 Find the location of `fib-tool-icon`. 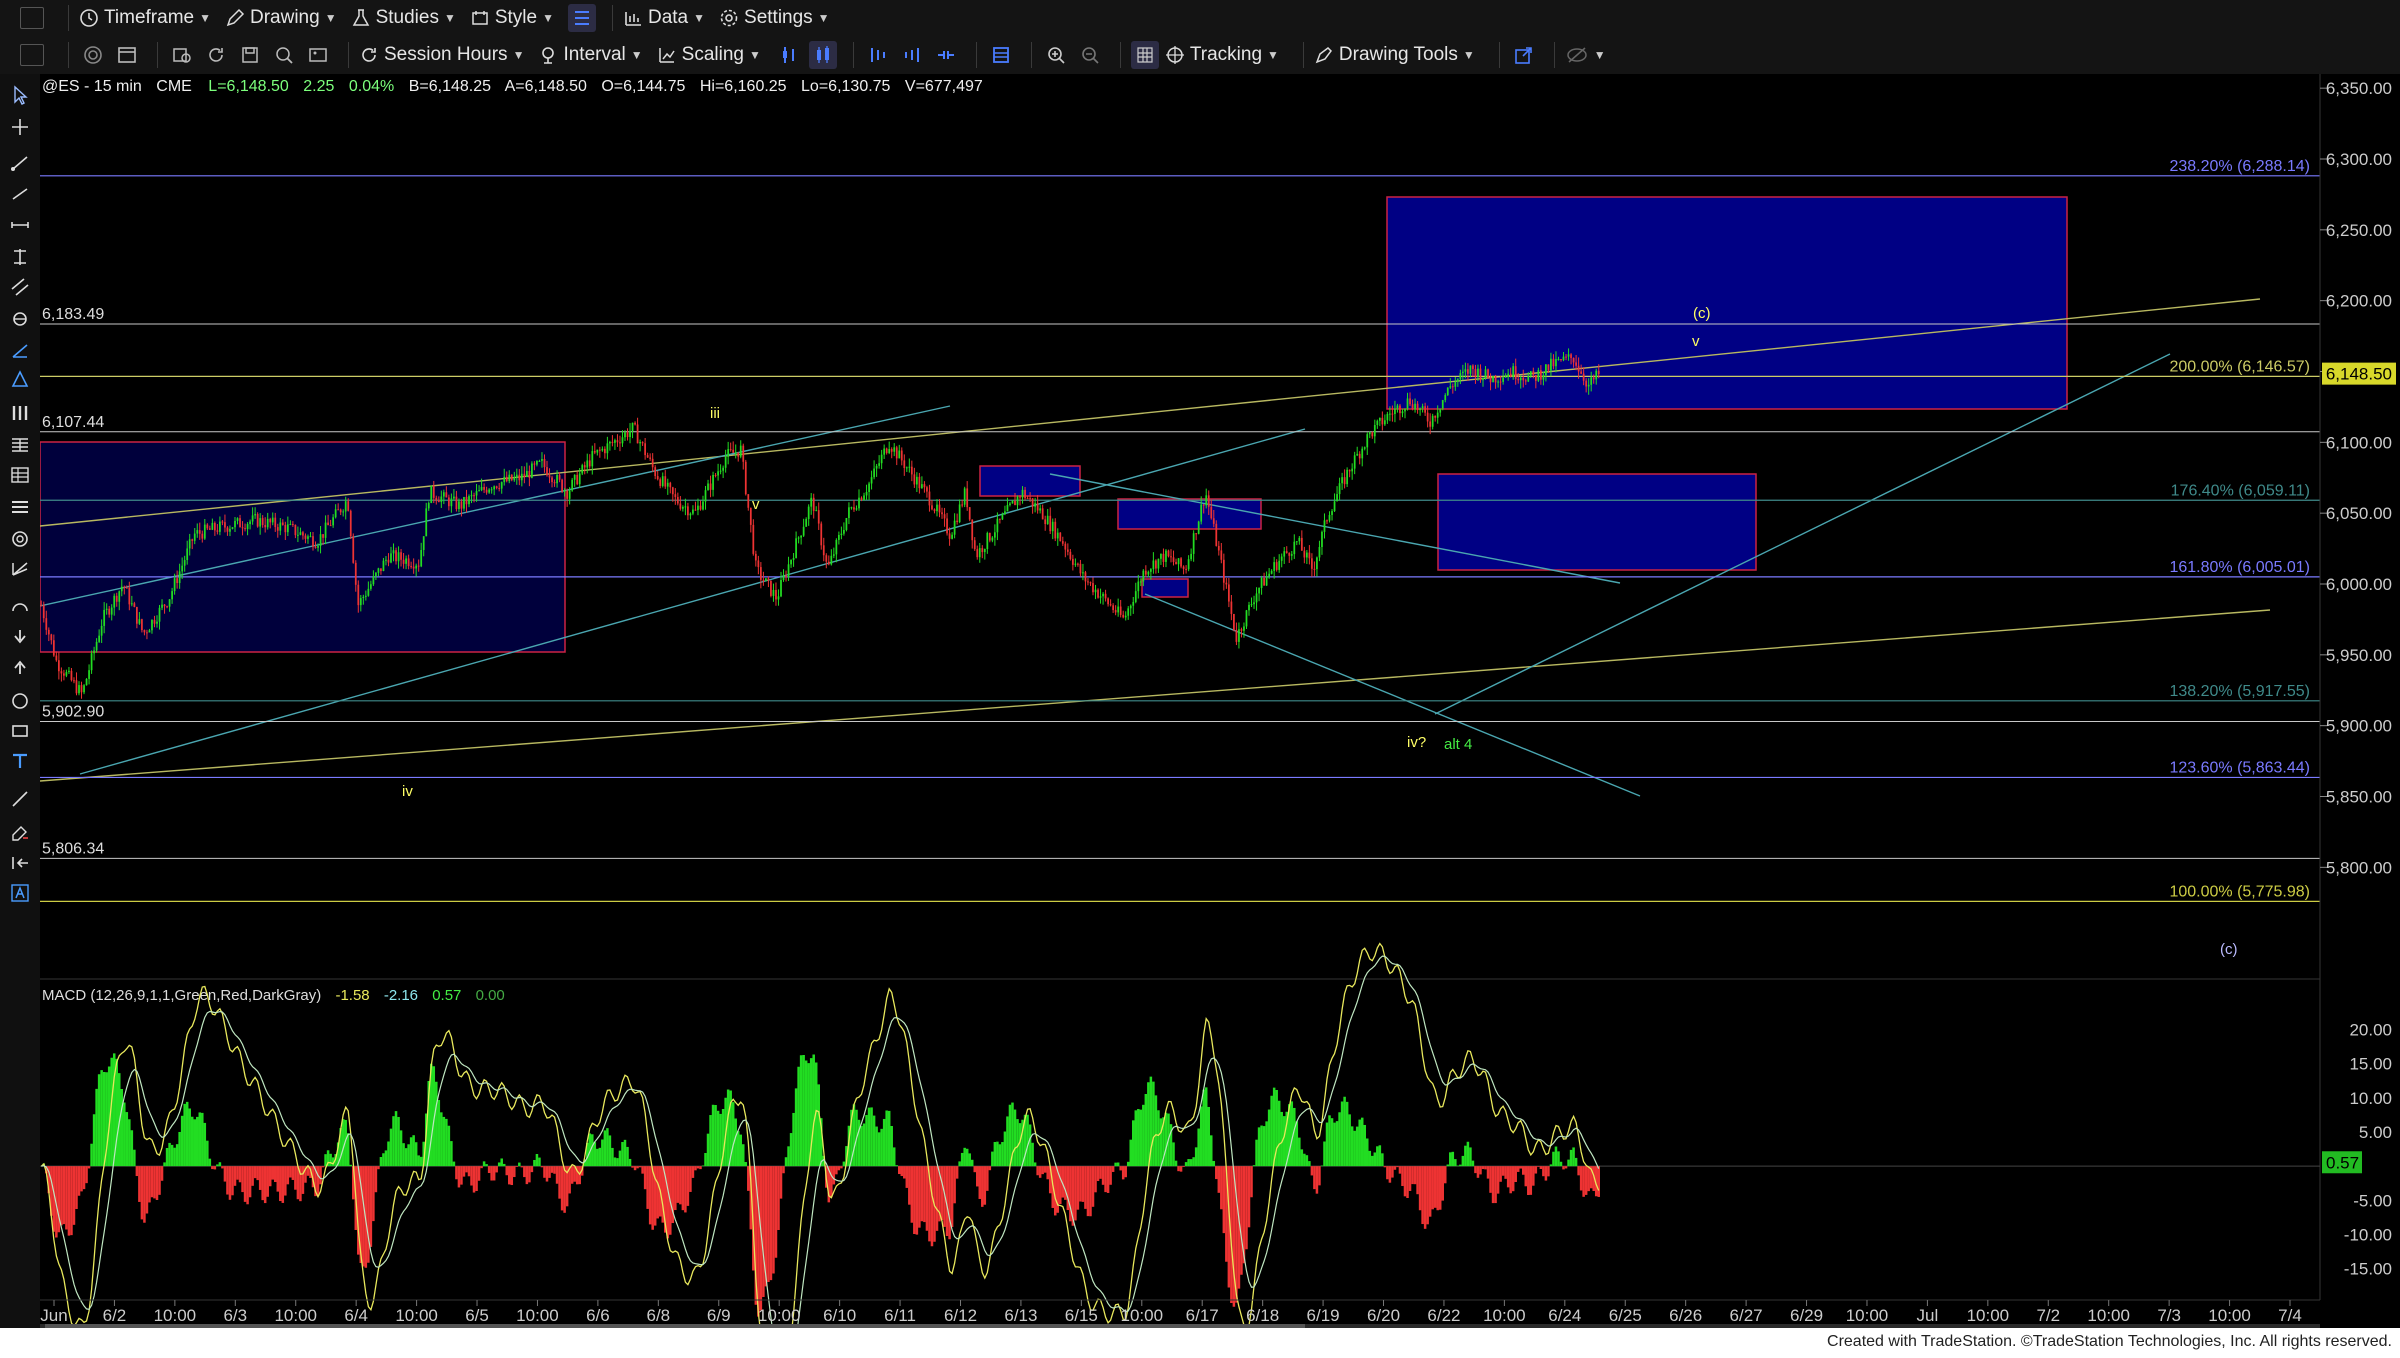

fib-tool-icon is located at coordinates (20, 445).